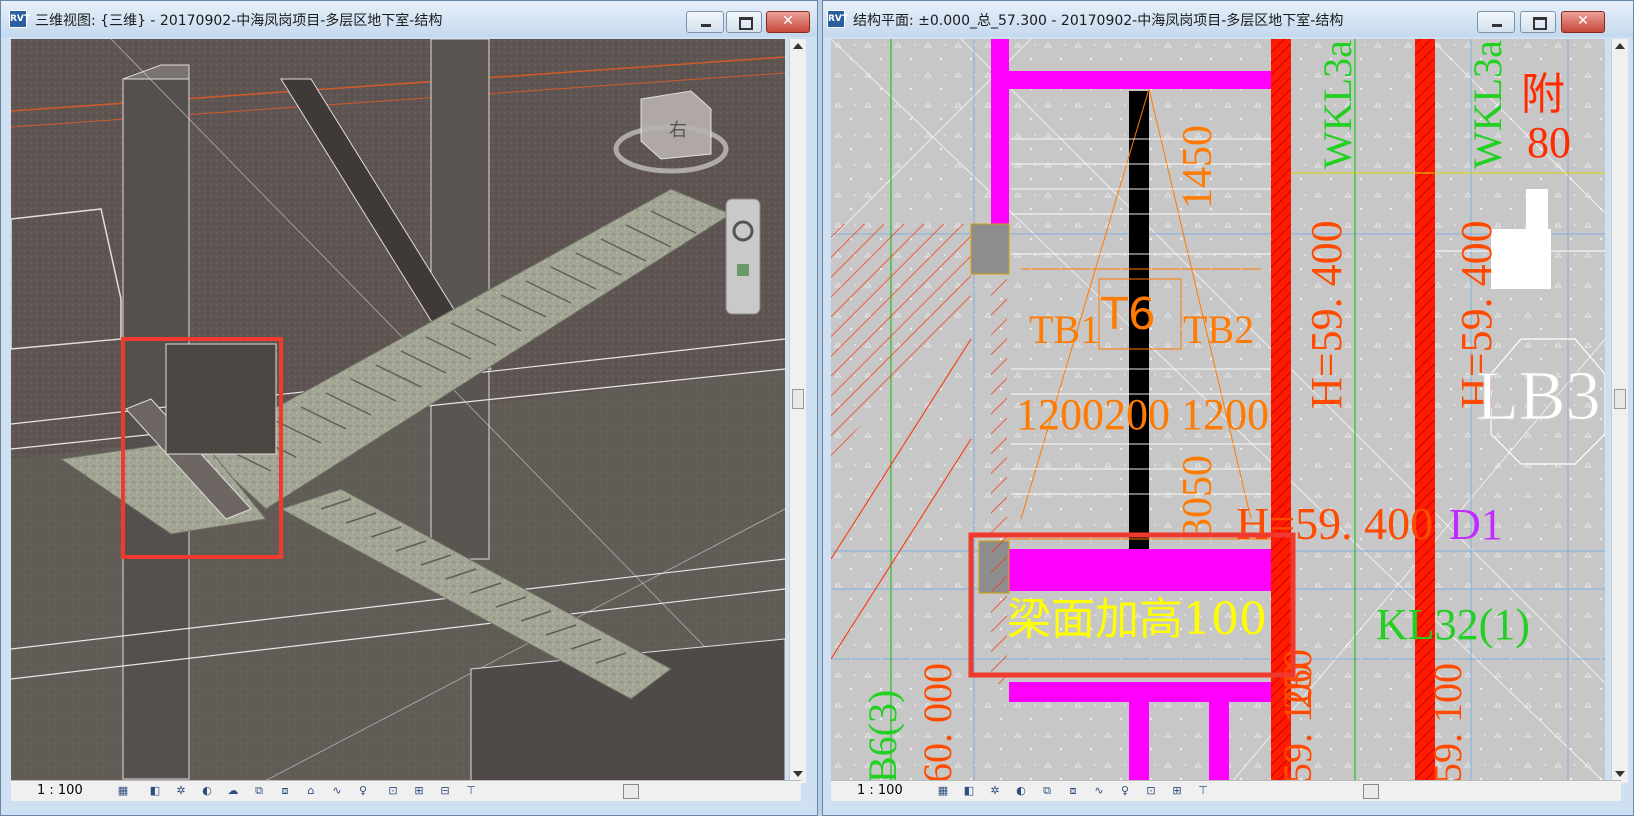 The width and height of the screenshot is (1634, 816). I want to click on highlight-displacement-icon: ⊟, so click(445, 790).